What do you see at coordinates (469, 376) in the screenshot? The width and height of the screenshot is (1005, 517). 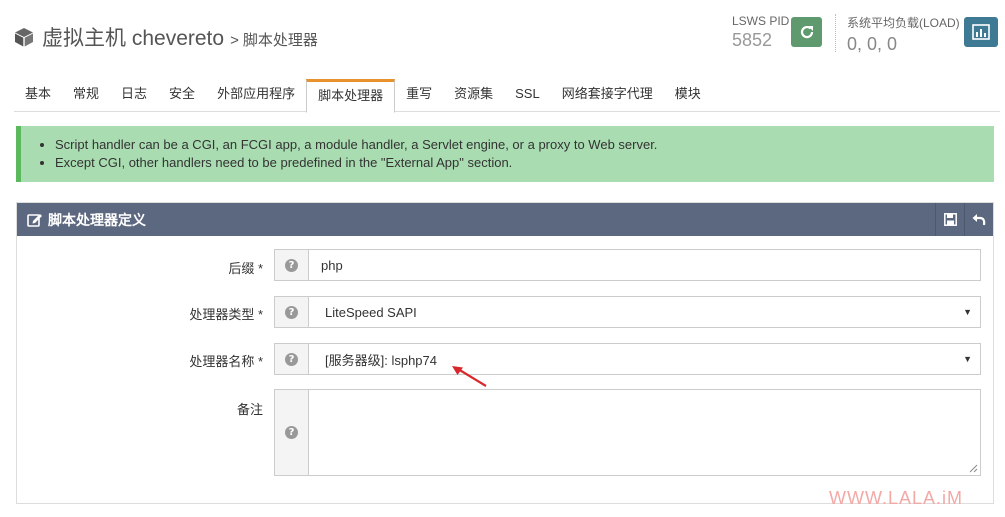 I see `annotation-arrow-icon` at bounding box center [469, 376].